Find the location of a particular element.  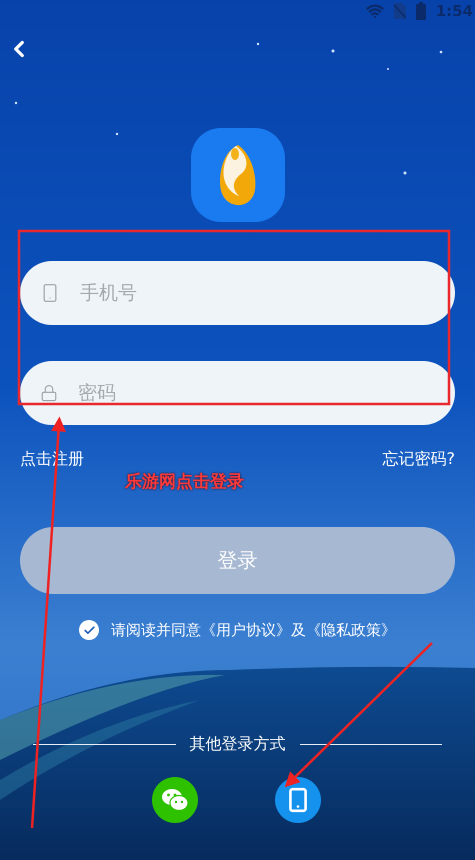

forgot-password-link: 忘记密码? is located at coordinates (418, 459).